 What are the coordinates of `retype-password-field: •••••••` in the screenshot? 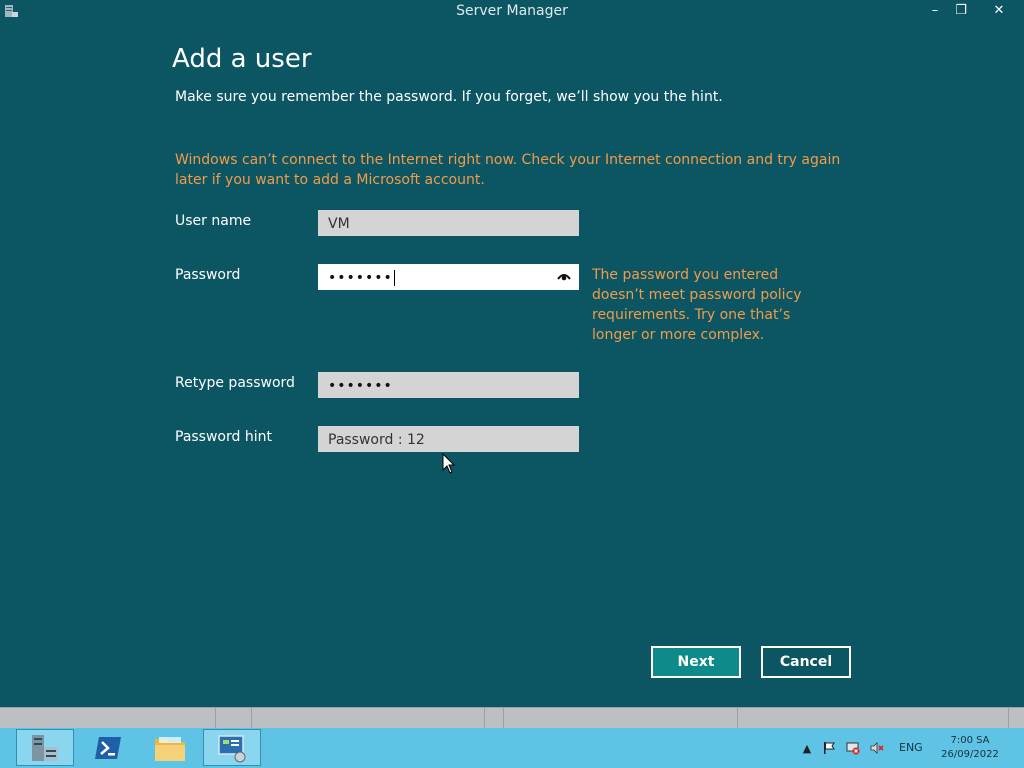 It's located at (448, 385).